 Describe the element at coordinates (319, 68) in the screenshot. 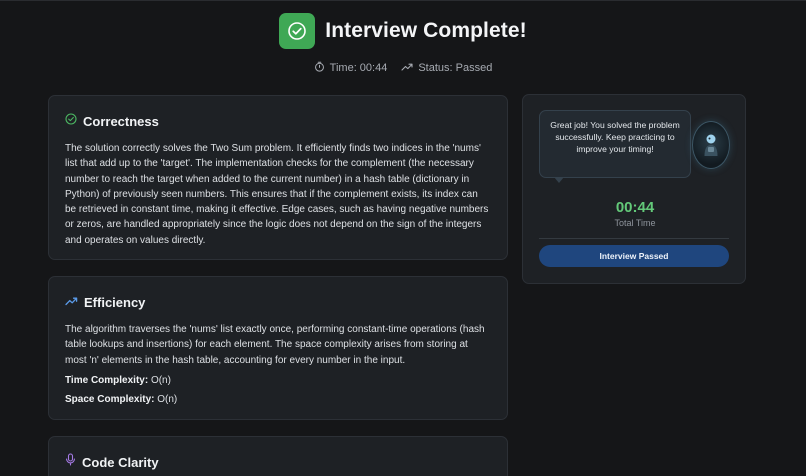

I see `stopwatch-icon` at that location.